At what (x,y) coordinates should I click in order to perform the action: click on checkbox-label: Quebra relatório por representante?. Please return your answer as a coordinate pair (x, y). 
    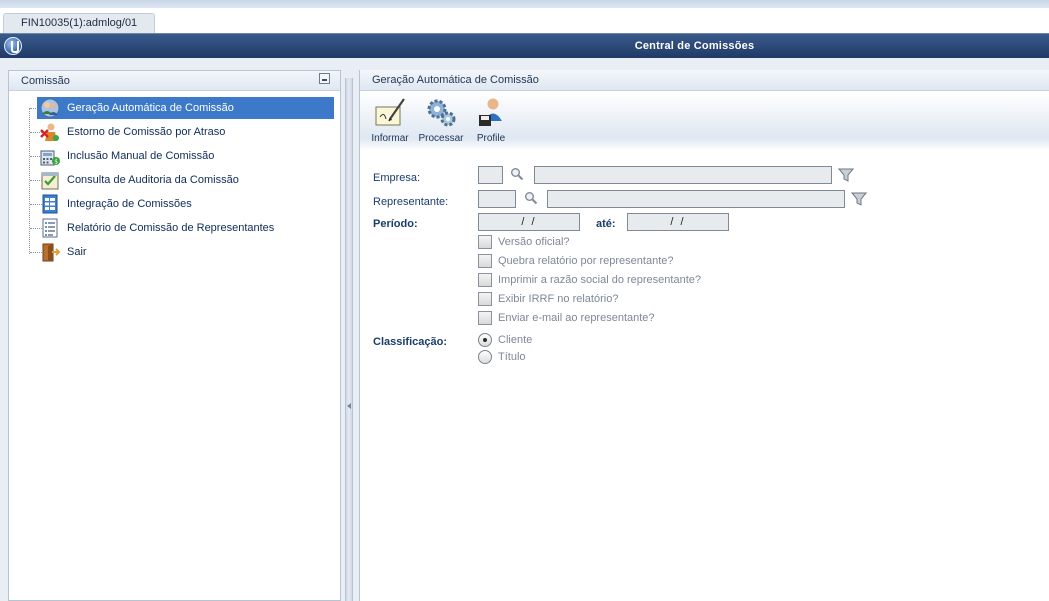
    Looking at the image, I should click on (586, 261).